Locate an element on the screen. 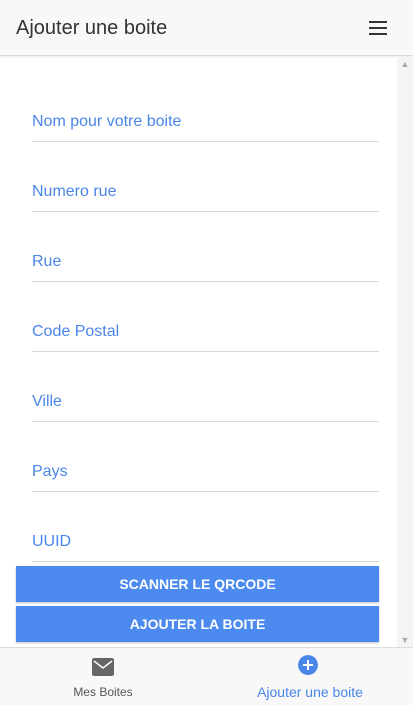 The height and width of the screenshot is (705, 413). tab-mes-boites: Mes Boites is located at coordinates (103, 676).